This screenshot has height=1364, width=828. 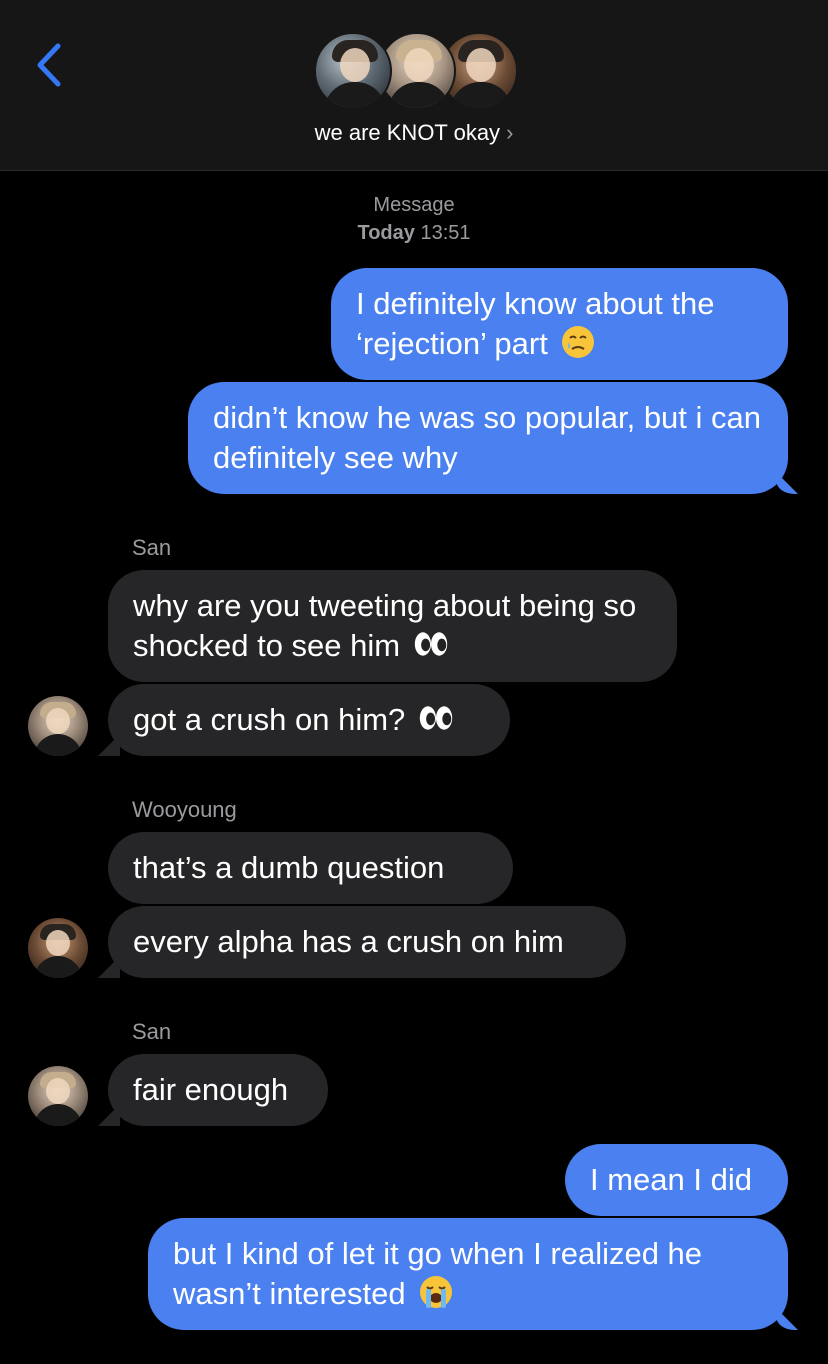 I want to click on incoming-message: fair enough, so click(x=218, y=1090).